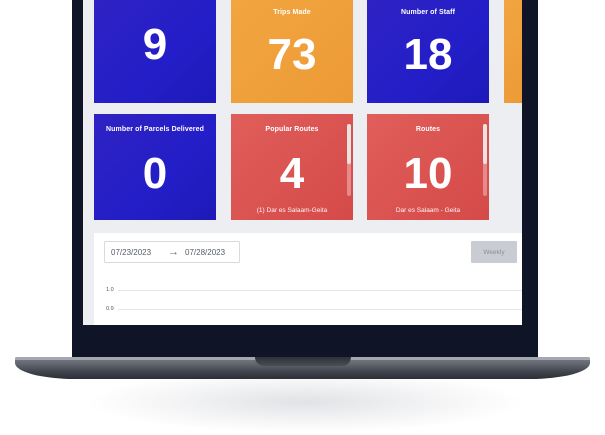  I want to click on stat-tile-partial, so click(513, 51).